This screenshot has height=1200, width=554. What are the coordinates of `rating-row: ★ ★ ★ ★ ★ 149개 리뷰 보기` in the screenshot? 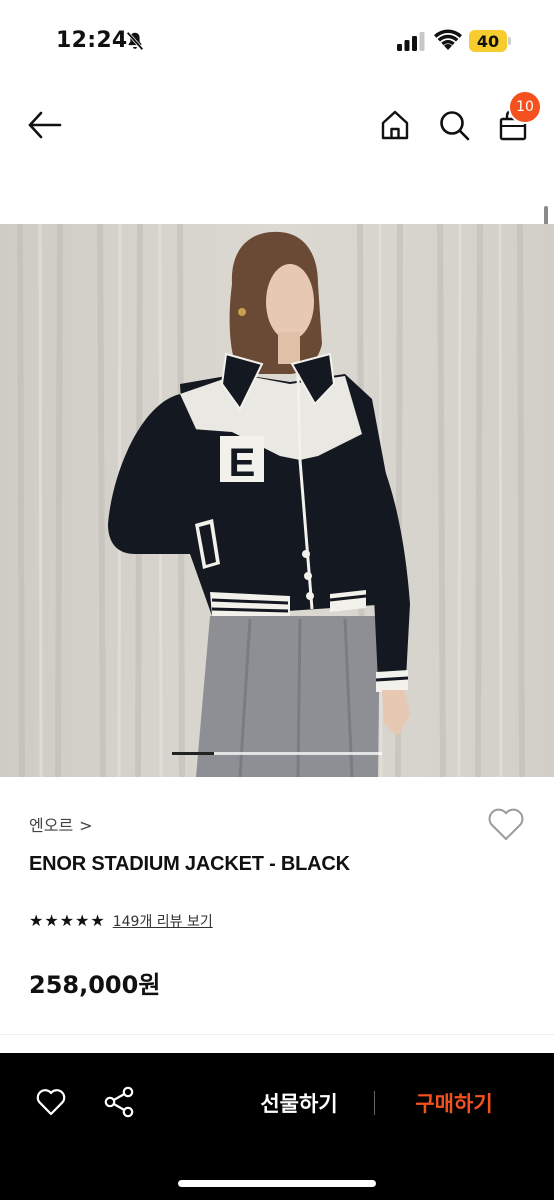 It's located at (121, 921).